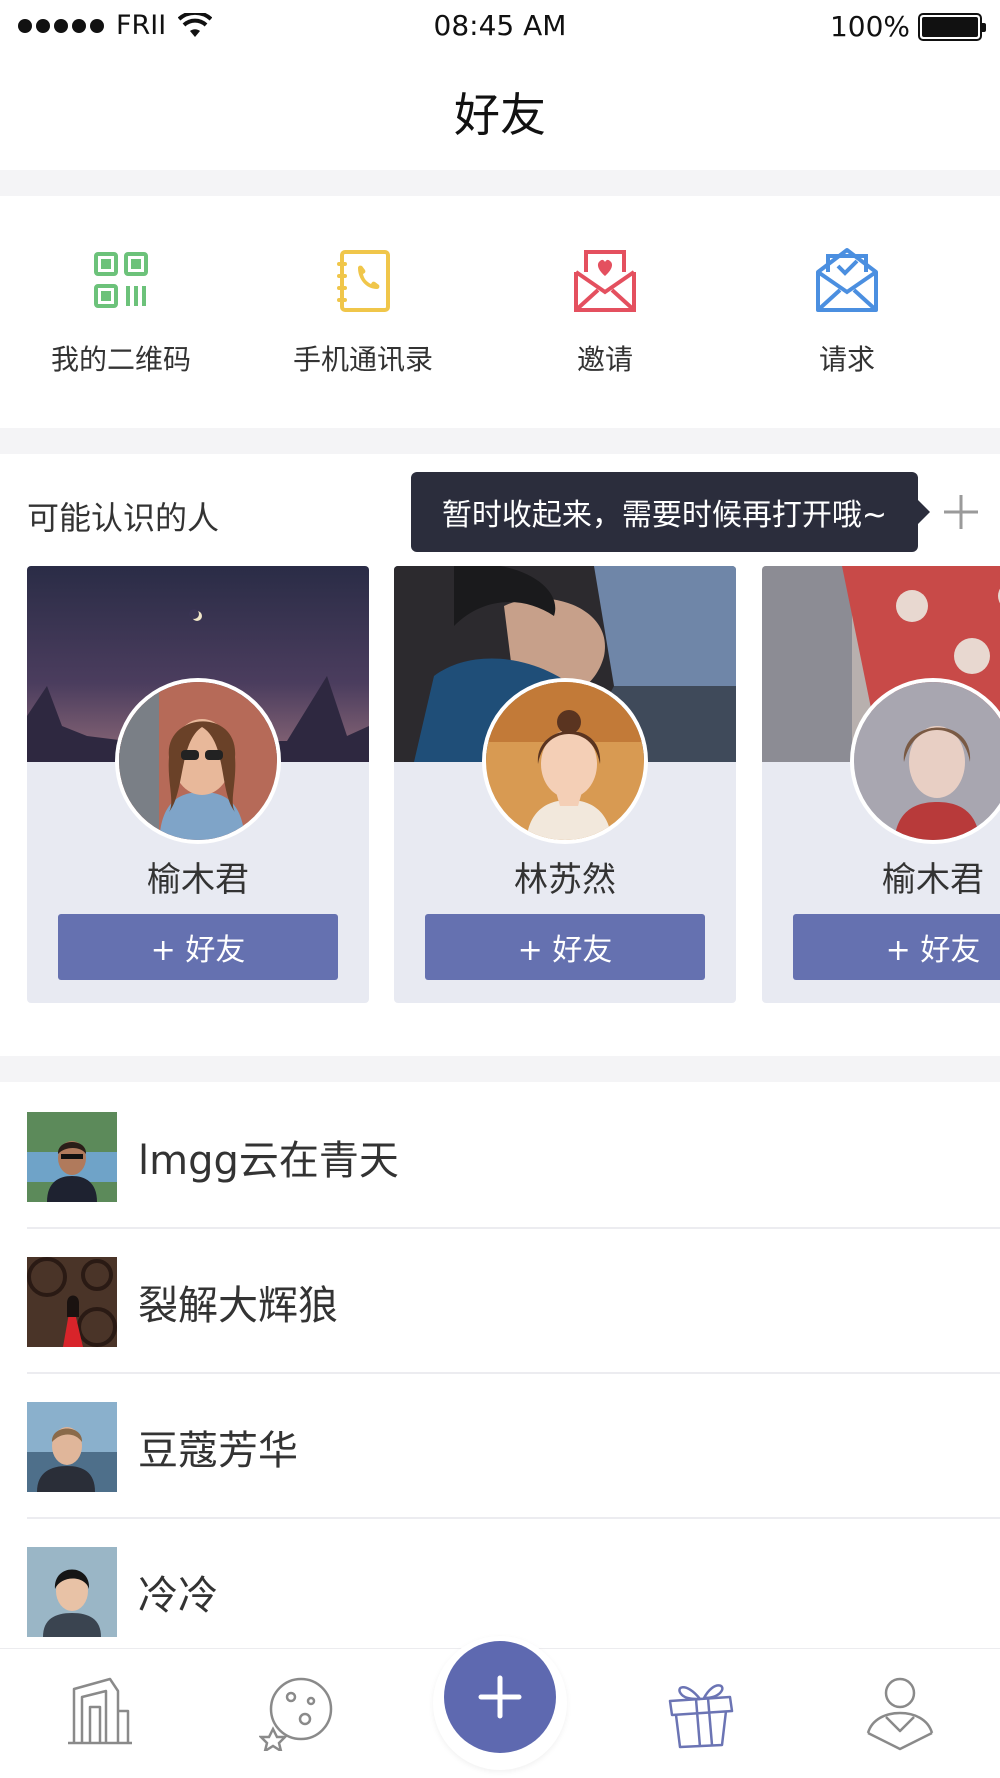 This screenshot has width=1000, height=1778. Describe the element at coordinates (952, 26) in the screenshot. I see `battery-icon` at that location.